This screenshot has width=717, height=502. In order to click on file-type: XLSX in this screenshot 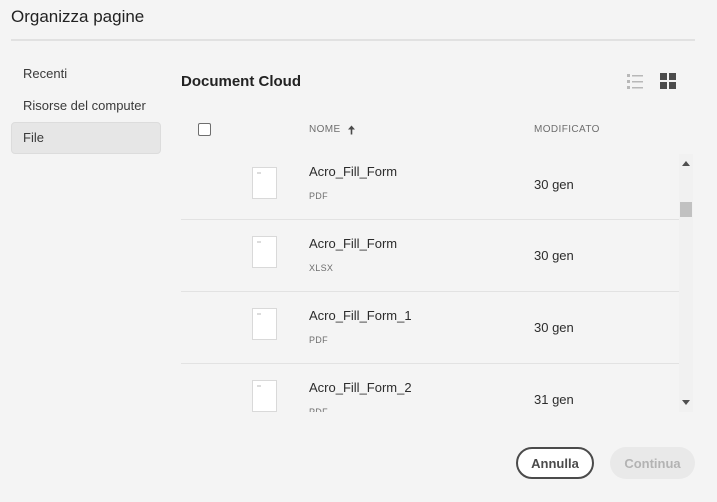, I will do `click(321, 268)`.